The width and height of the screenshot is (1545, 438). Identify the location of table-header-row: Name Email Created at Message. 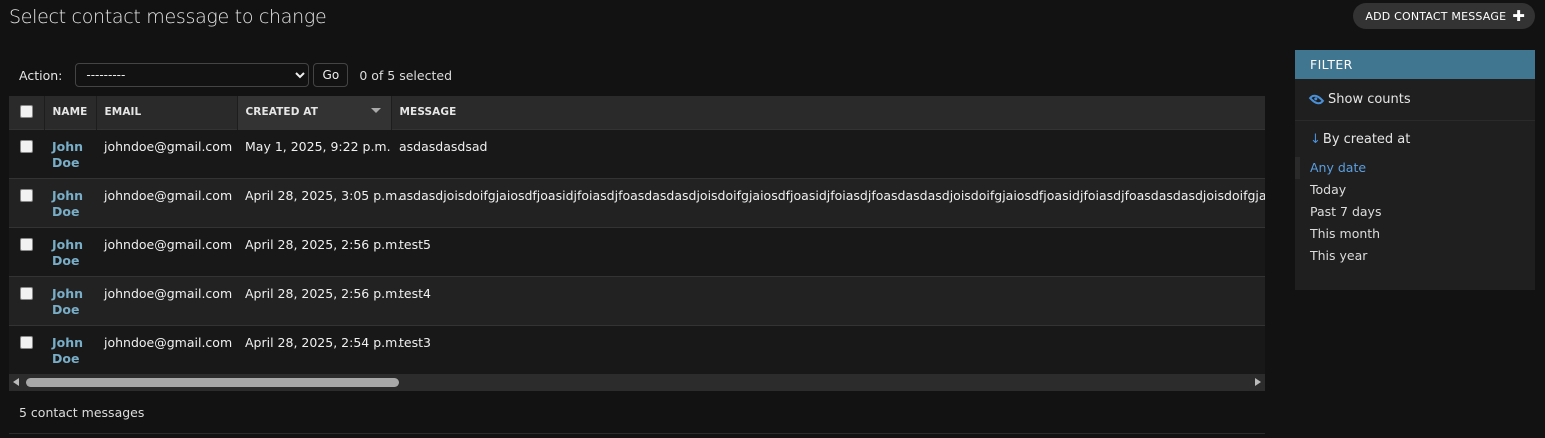
(637, 112).